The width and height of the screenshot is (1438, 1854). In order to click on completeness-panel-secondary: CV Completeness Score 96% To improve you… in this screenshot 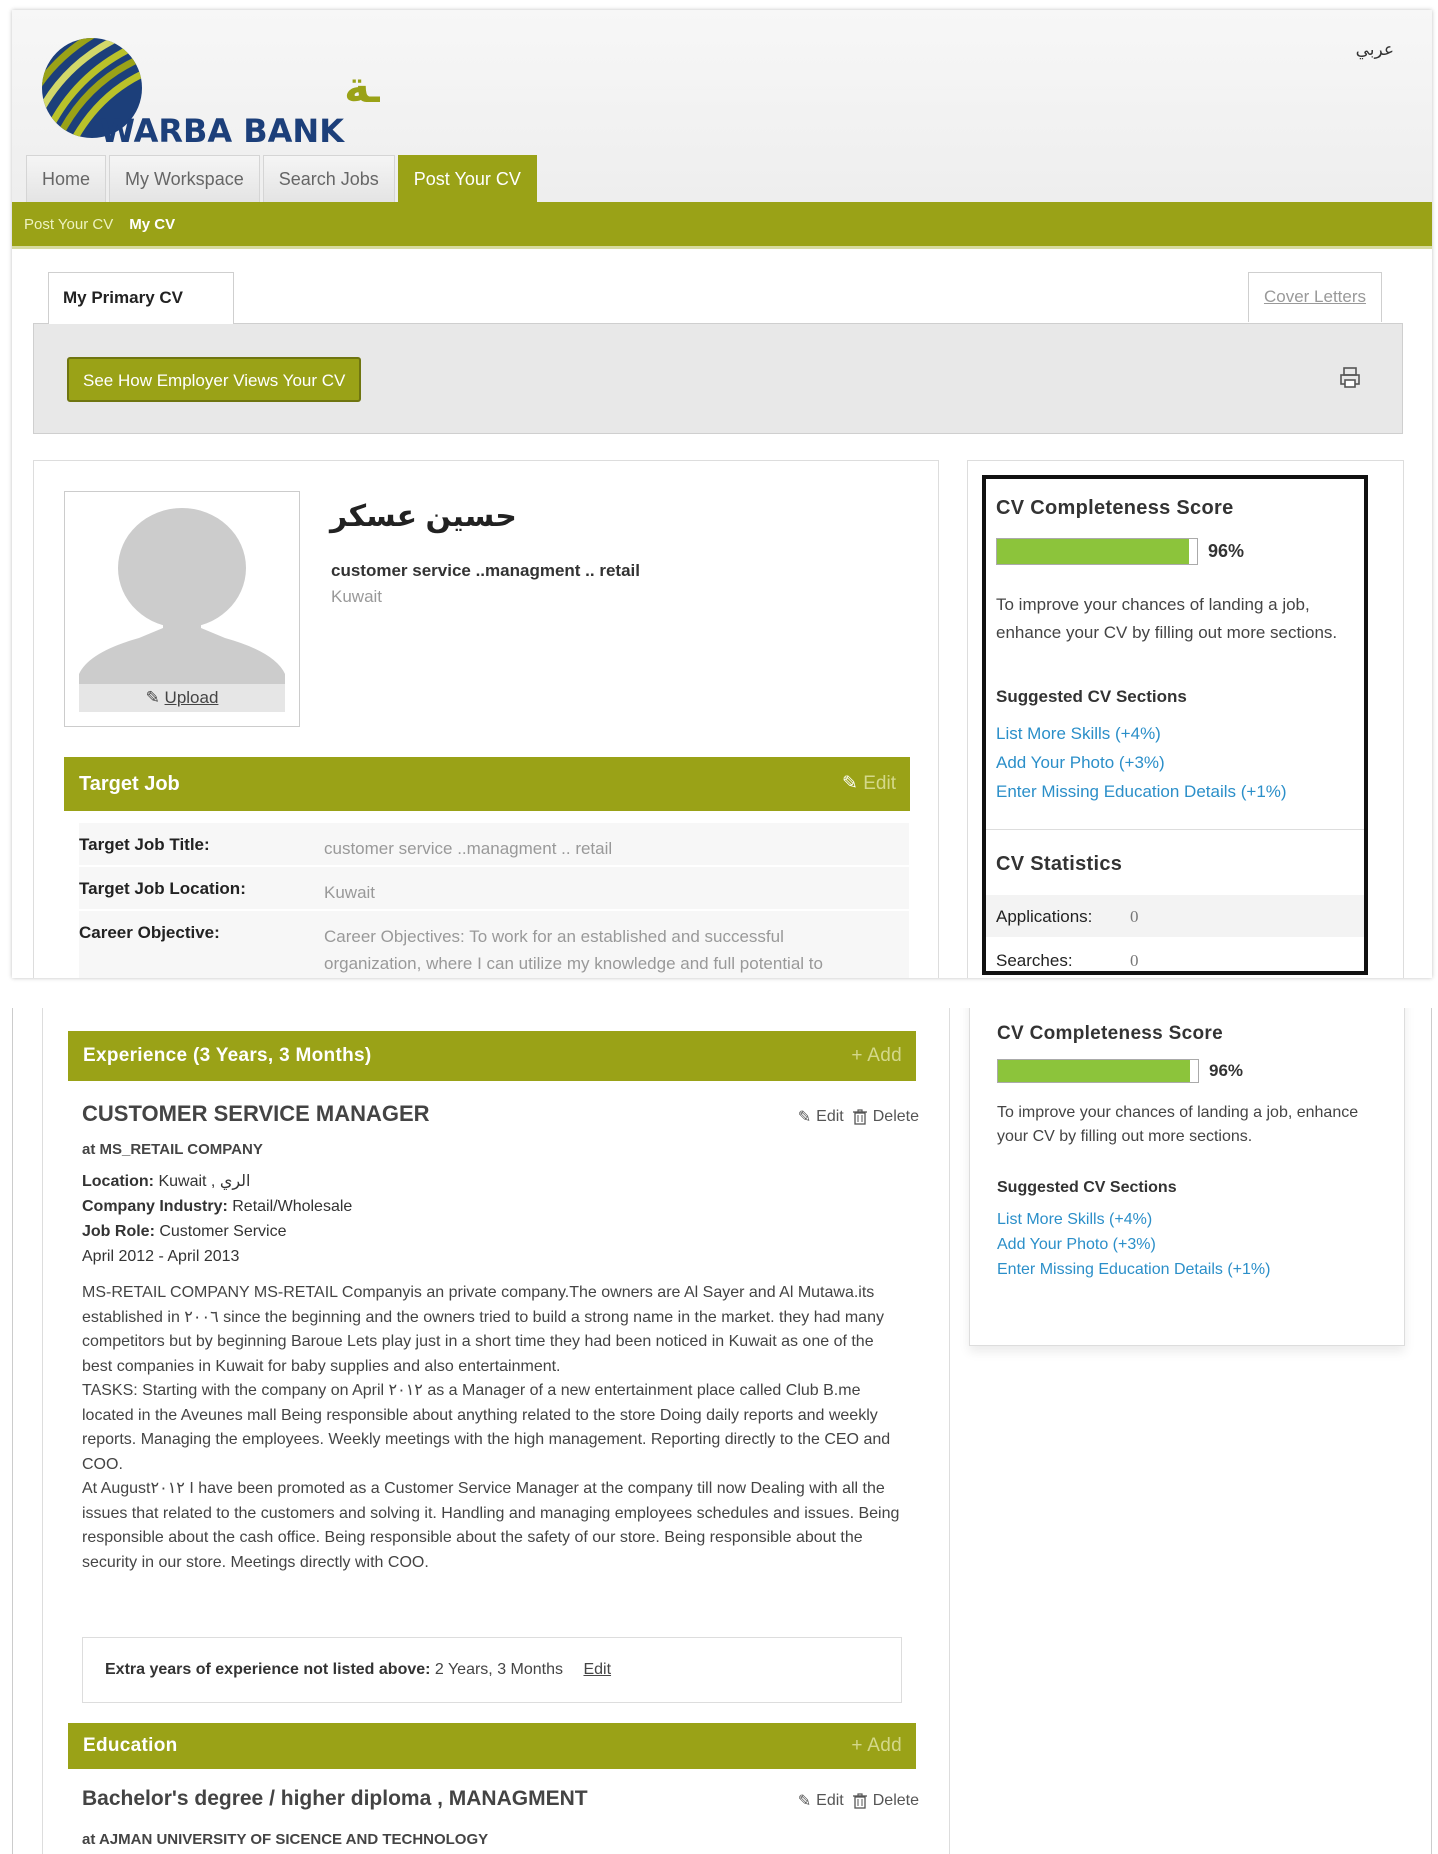, I will do `click(1187, 1177)`.